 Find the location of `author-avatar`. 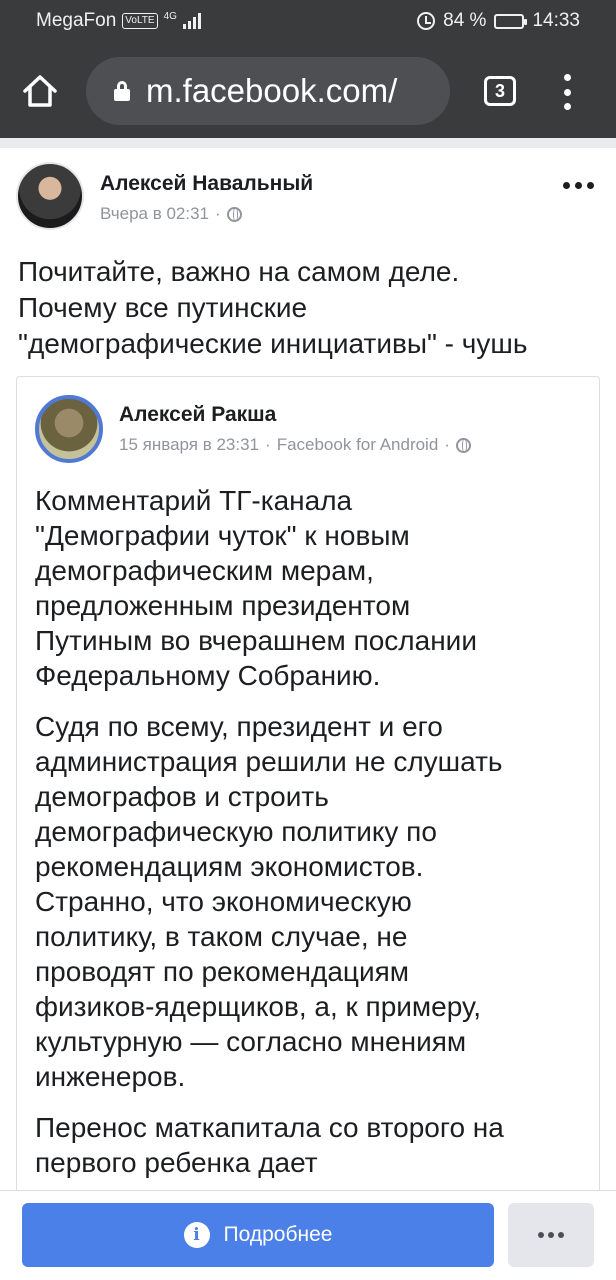

author-avatar is located at coordinates (50, 196).